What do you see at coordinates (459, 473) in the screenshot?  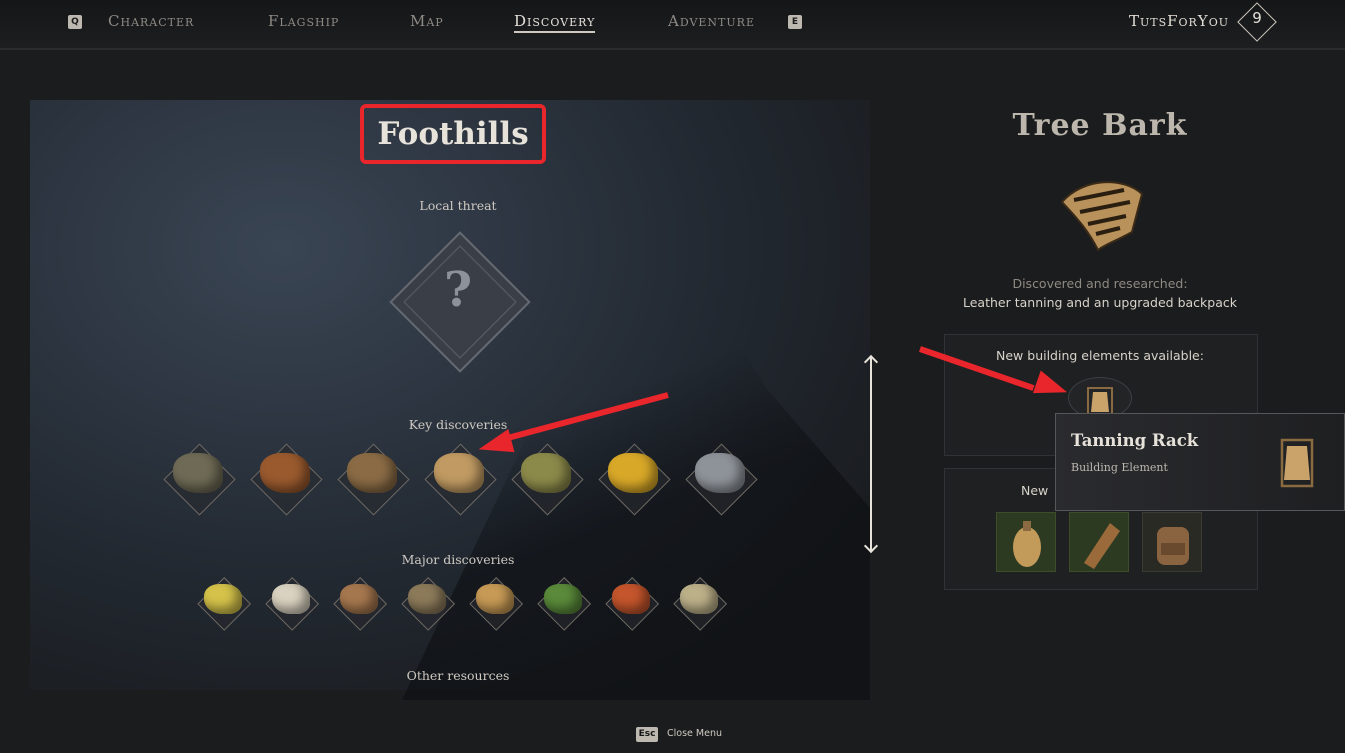 I see `tree-bark-icon` at bounding box center [459, 473].